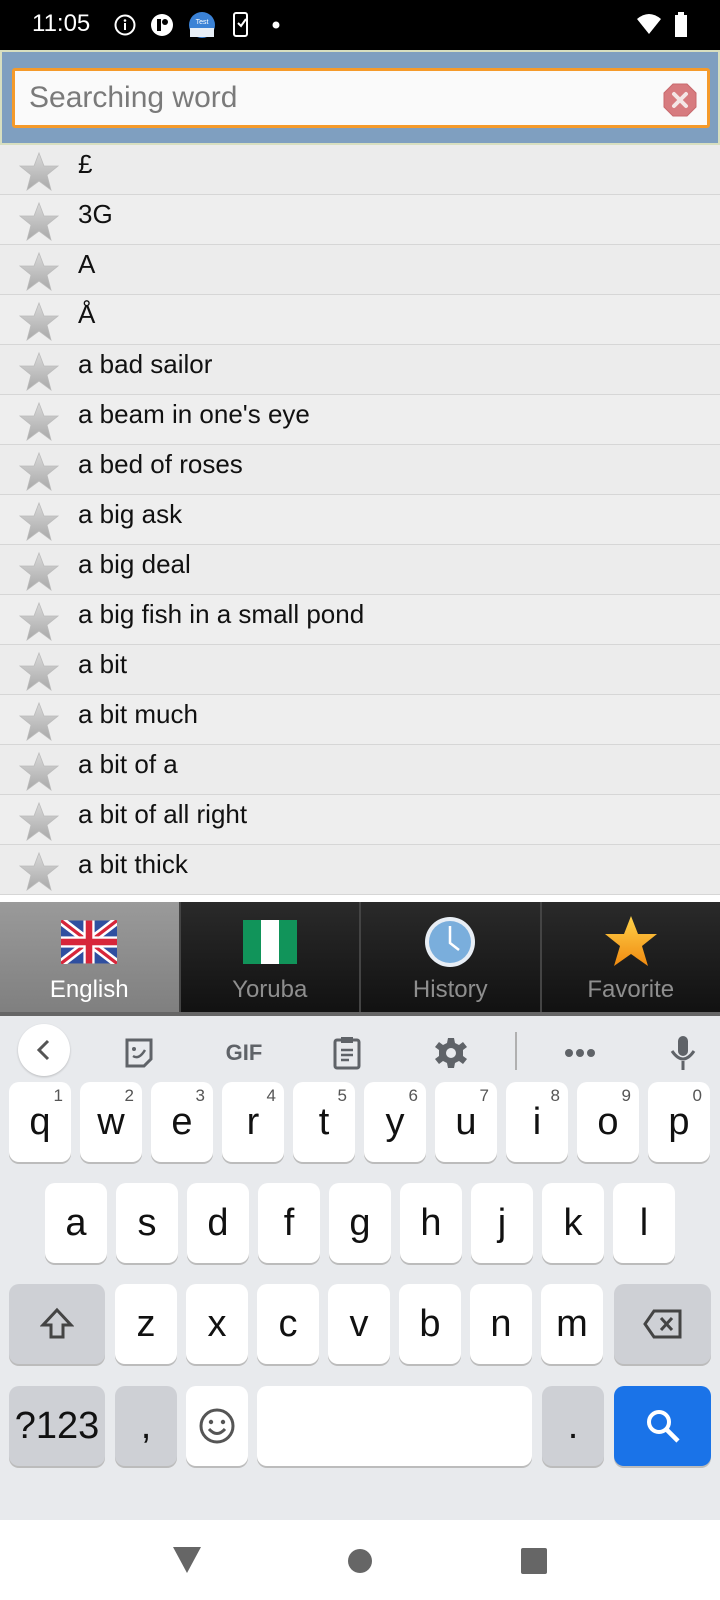 This screenshot has width=720, height=1600. Describe the element at coordinates (360, 620) in the screenshot. I see `word-list-item: a big fish in a small pond` at that location.